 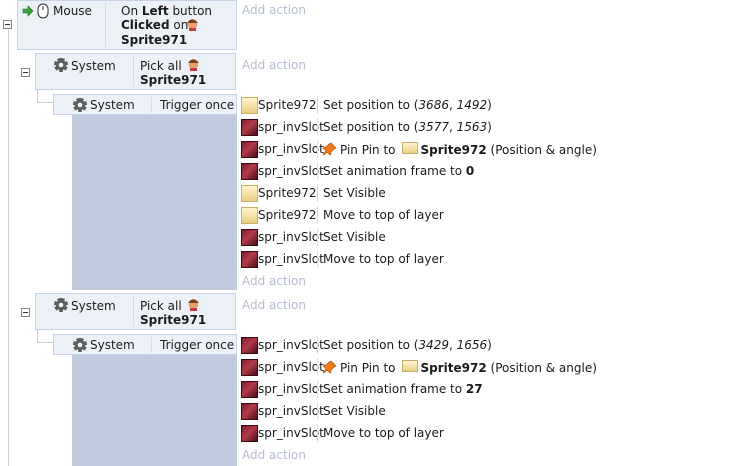 I want to click on collapse-toggle-group2, so click(x=25, y=312).